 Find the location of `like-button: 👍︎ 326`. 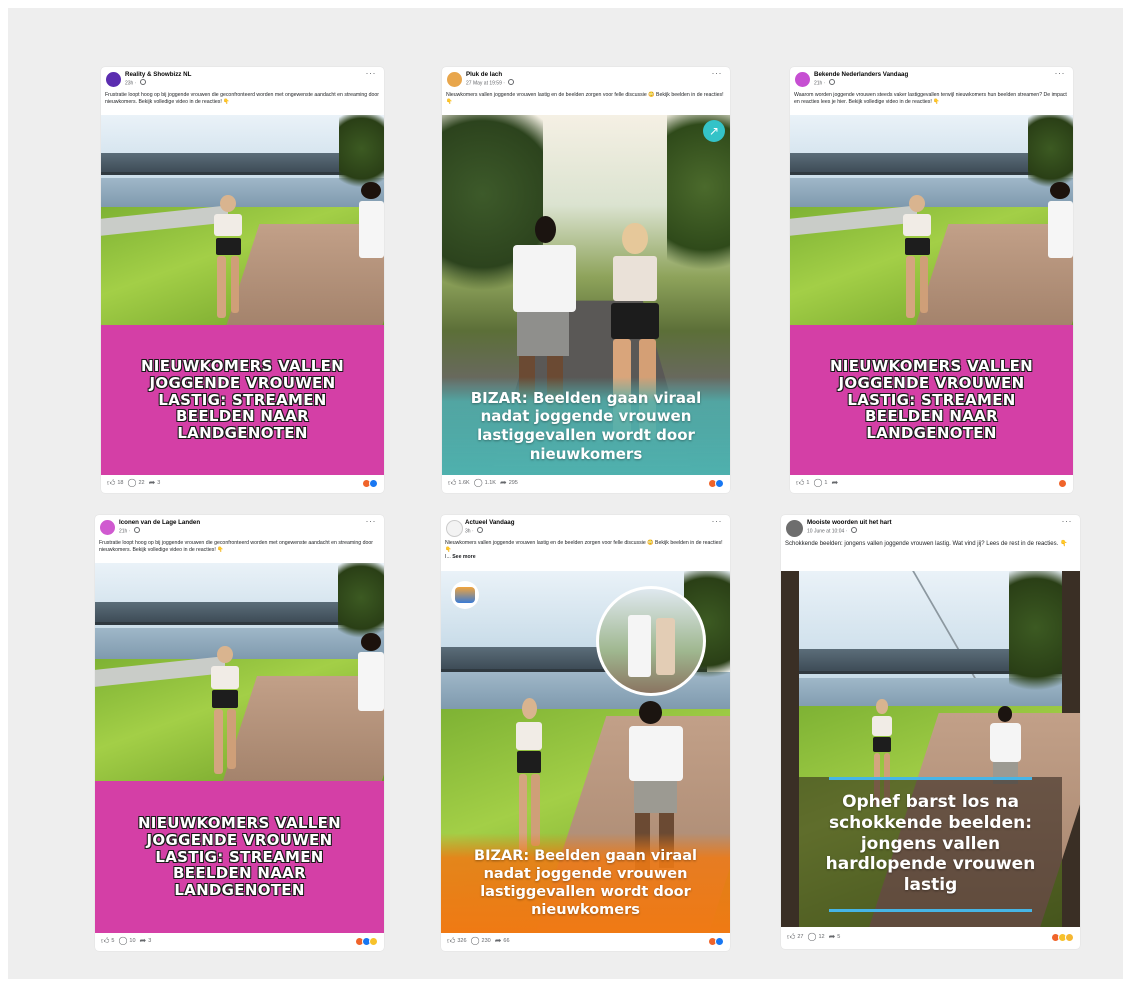

like-button: 👍︎ 326 is located at coordinates (457, 941).